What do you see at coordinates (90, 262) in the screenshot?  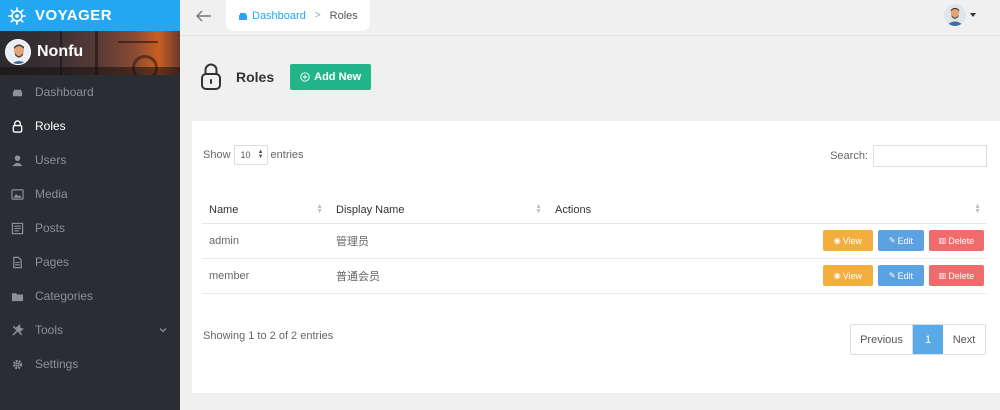 I see `sidebar-item-pages: Pages` at bounding box center [90, 262].